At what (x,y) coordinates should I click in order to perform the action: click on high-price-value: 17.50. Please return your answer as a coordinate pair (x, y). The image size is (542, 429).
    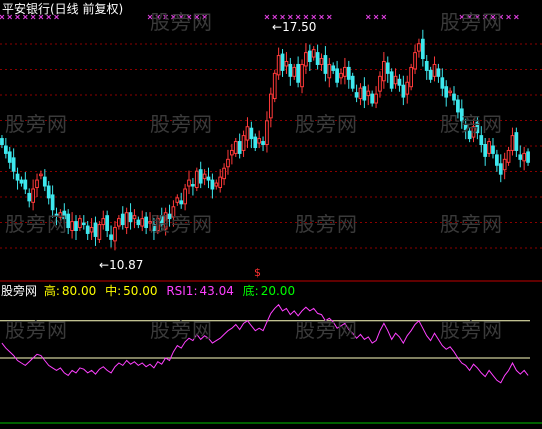
    Looking at the image, I should click on (299, 27).